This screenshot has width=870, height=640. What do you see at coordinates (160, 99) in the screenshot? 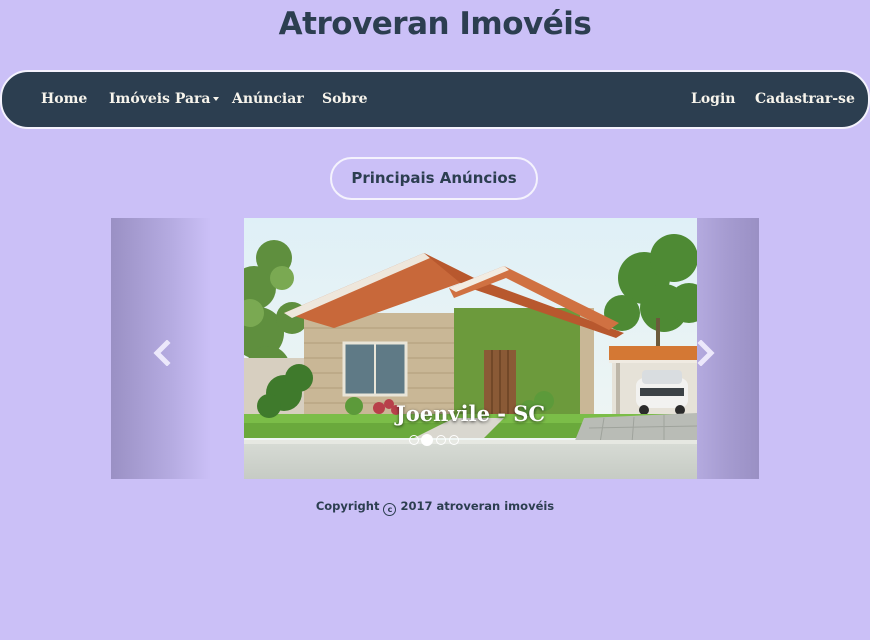
I see `nav-imoveis-para-label: Imóveis Para` at bounding box center [160, 99].